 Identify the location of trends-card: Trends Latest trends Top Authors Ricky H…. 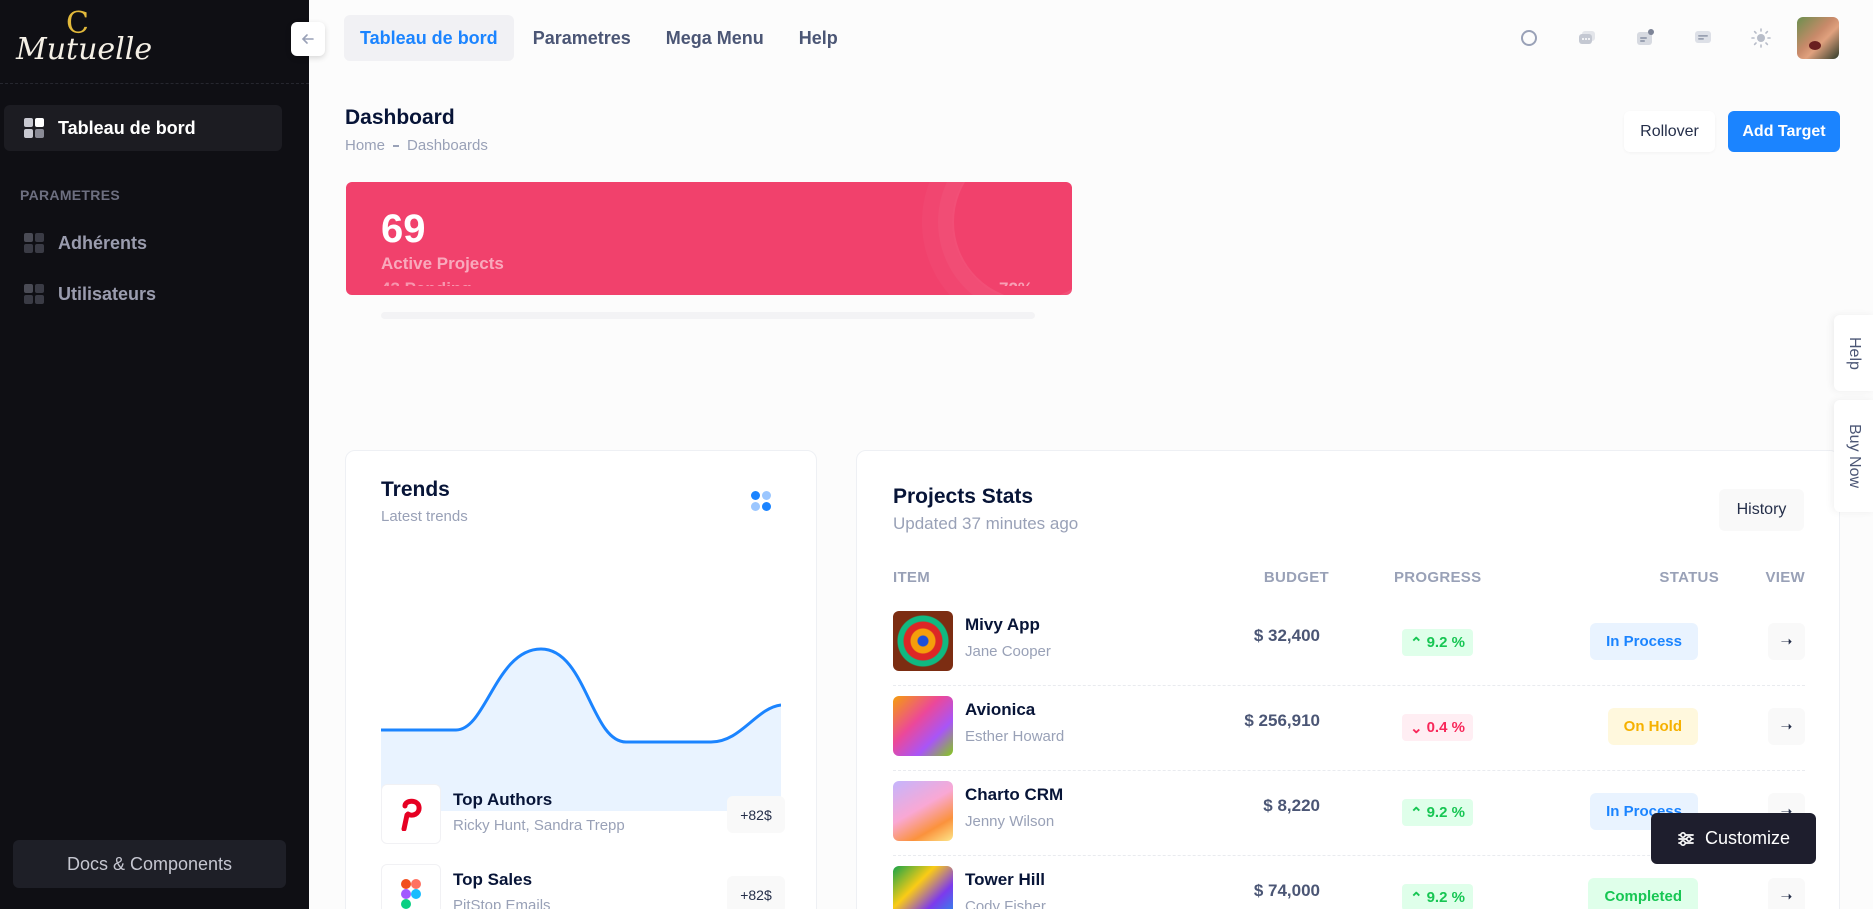
(581, 679).